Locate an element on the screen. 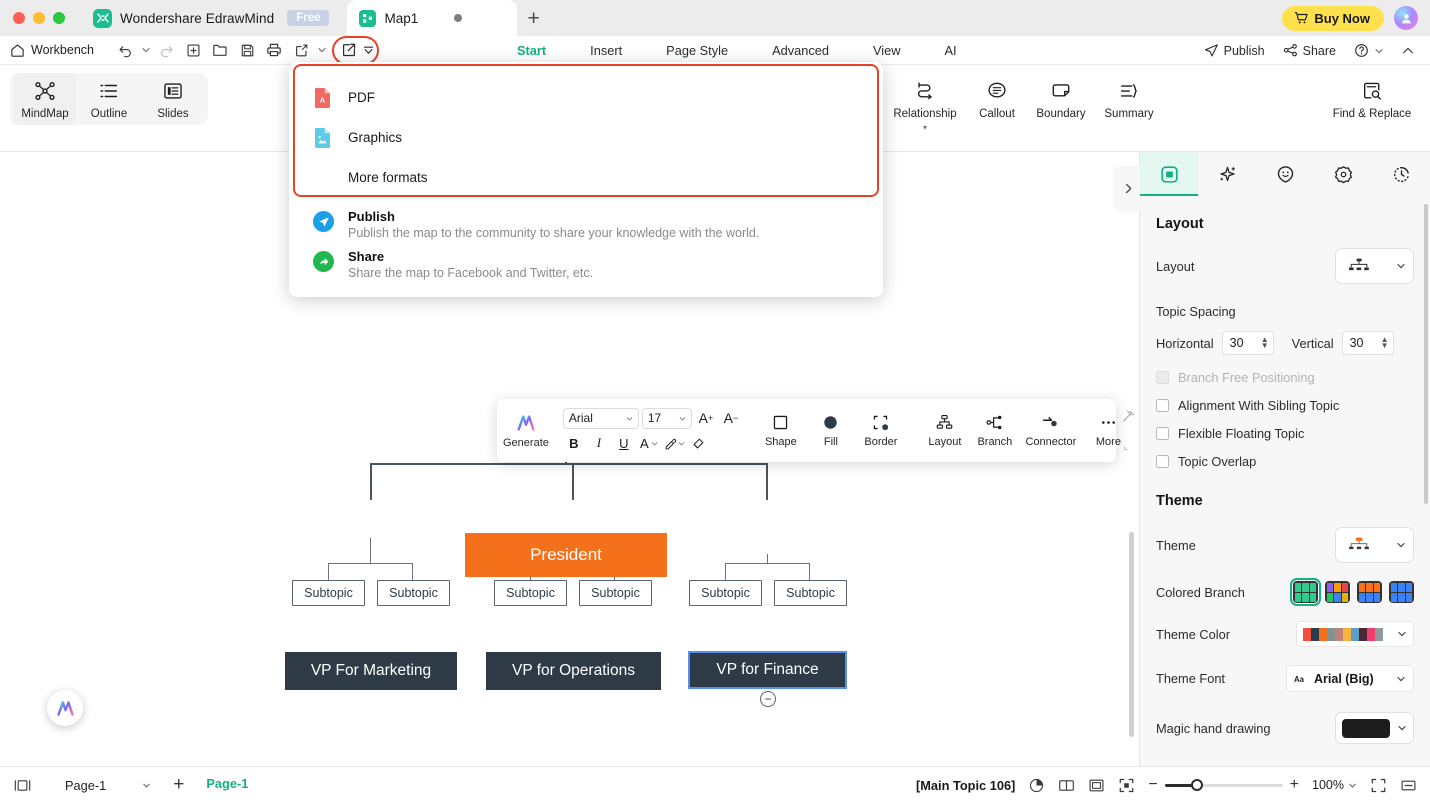 The height and width of the screenshot is (803, 1430). topic-overlap-row: Topic Overlap is located at coordinates (1285, 461).